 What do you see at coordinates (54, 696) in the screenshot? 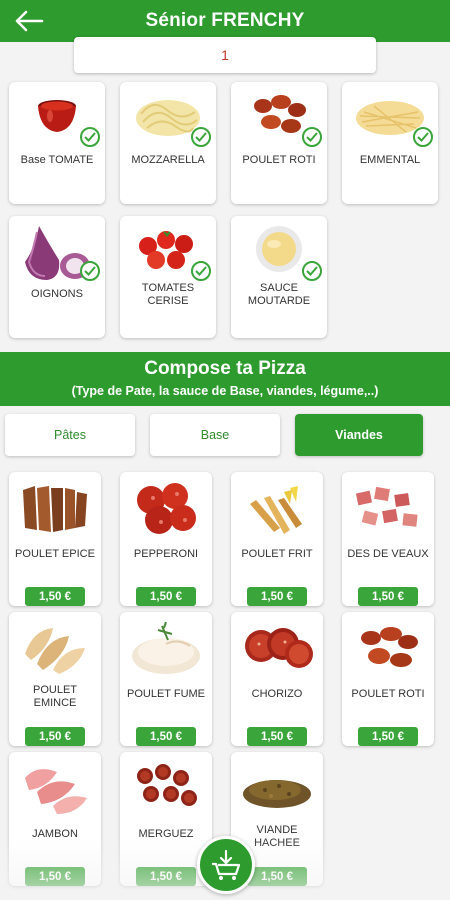
I see `product-label: POULET EMINCE` at bounding box center [54, 696].